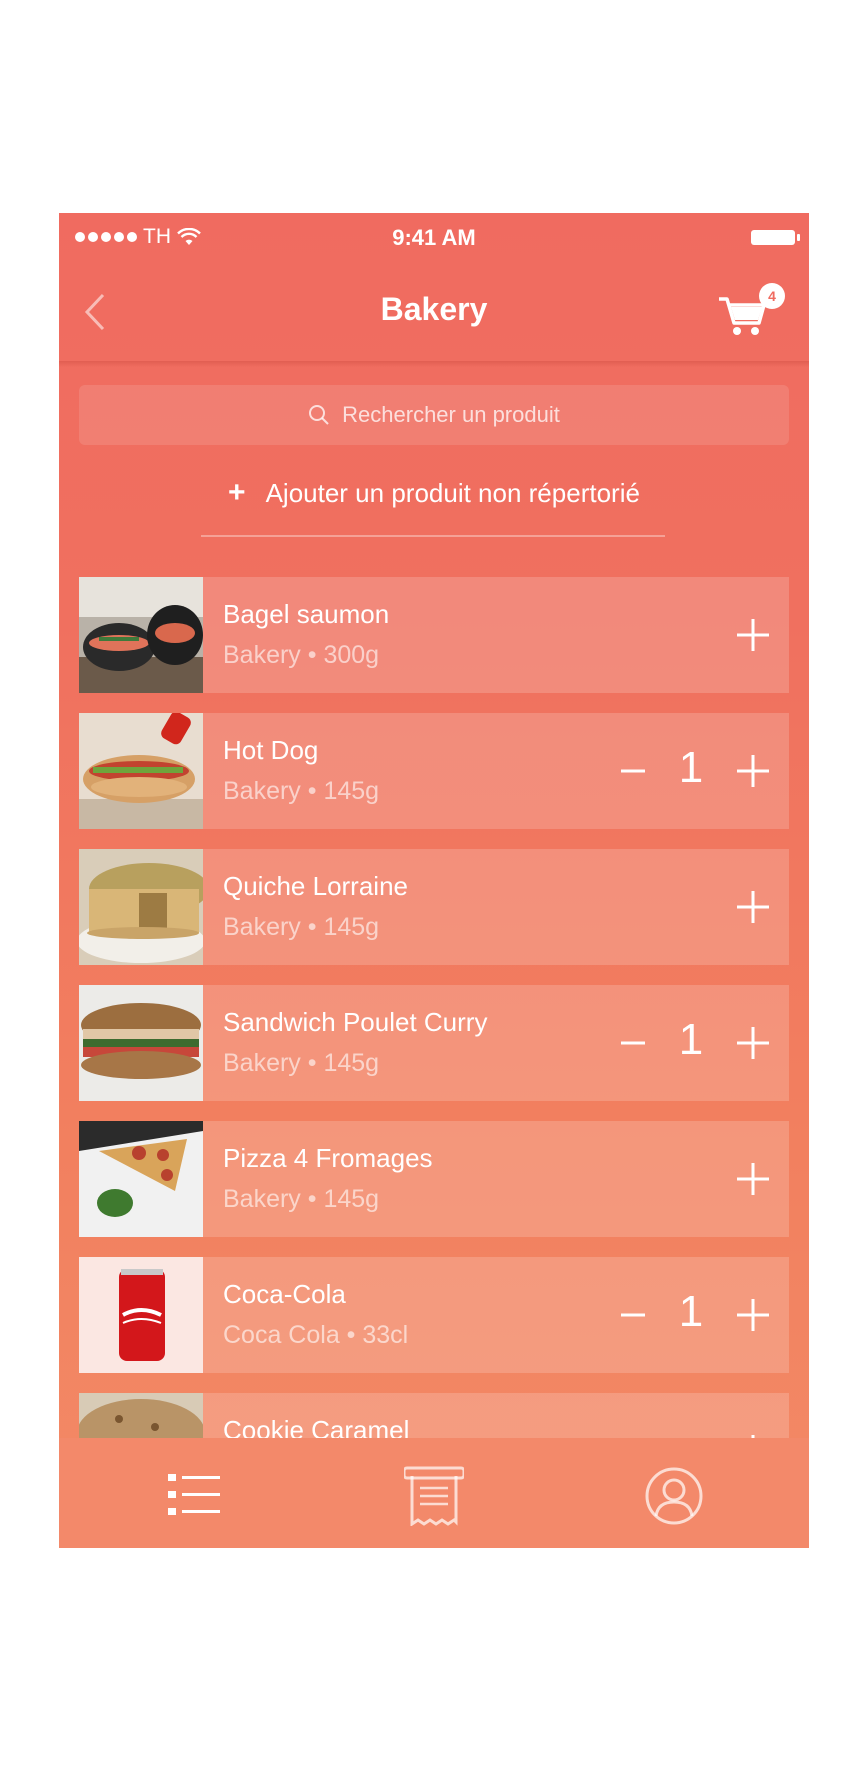  I want to click on product-image-pizza, so click(141, 1179).